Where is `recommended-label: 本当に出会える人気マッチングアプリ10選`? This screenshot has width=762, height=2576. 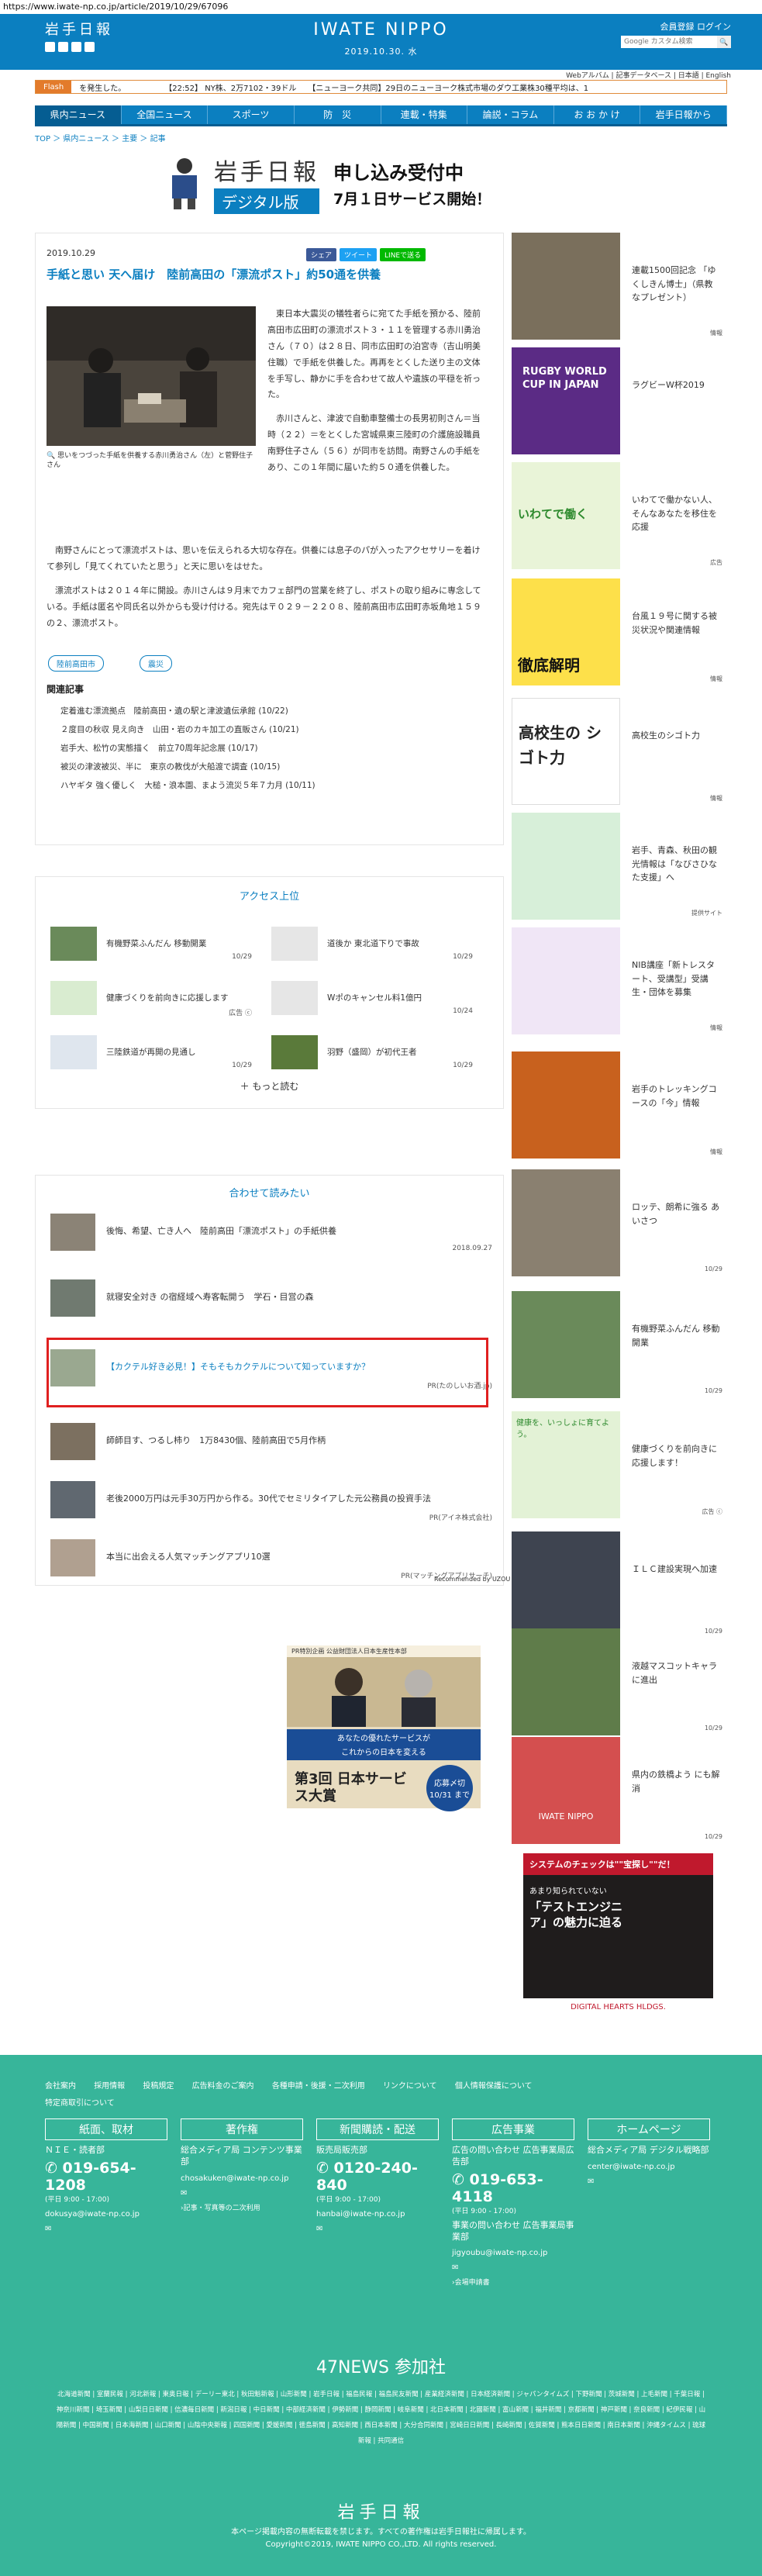 recommended-label: 本当に出会える人気マッチングアプリ10選 is located at coordinates (188, 1557).